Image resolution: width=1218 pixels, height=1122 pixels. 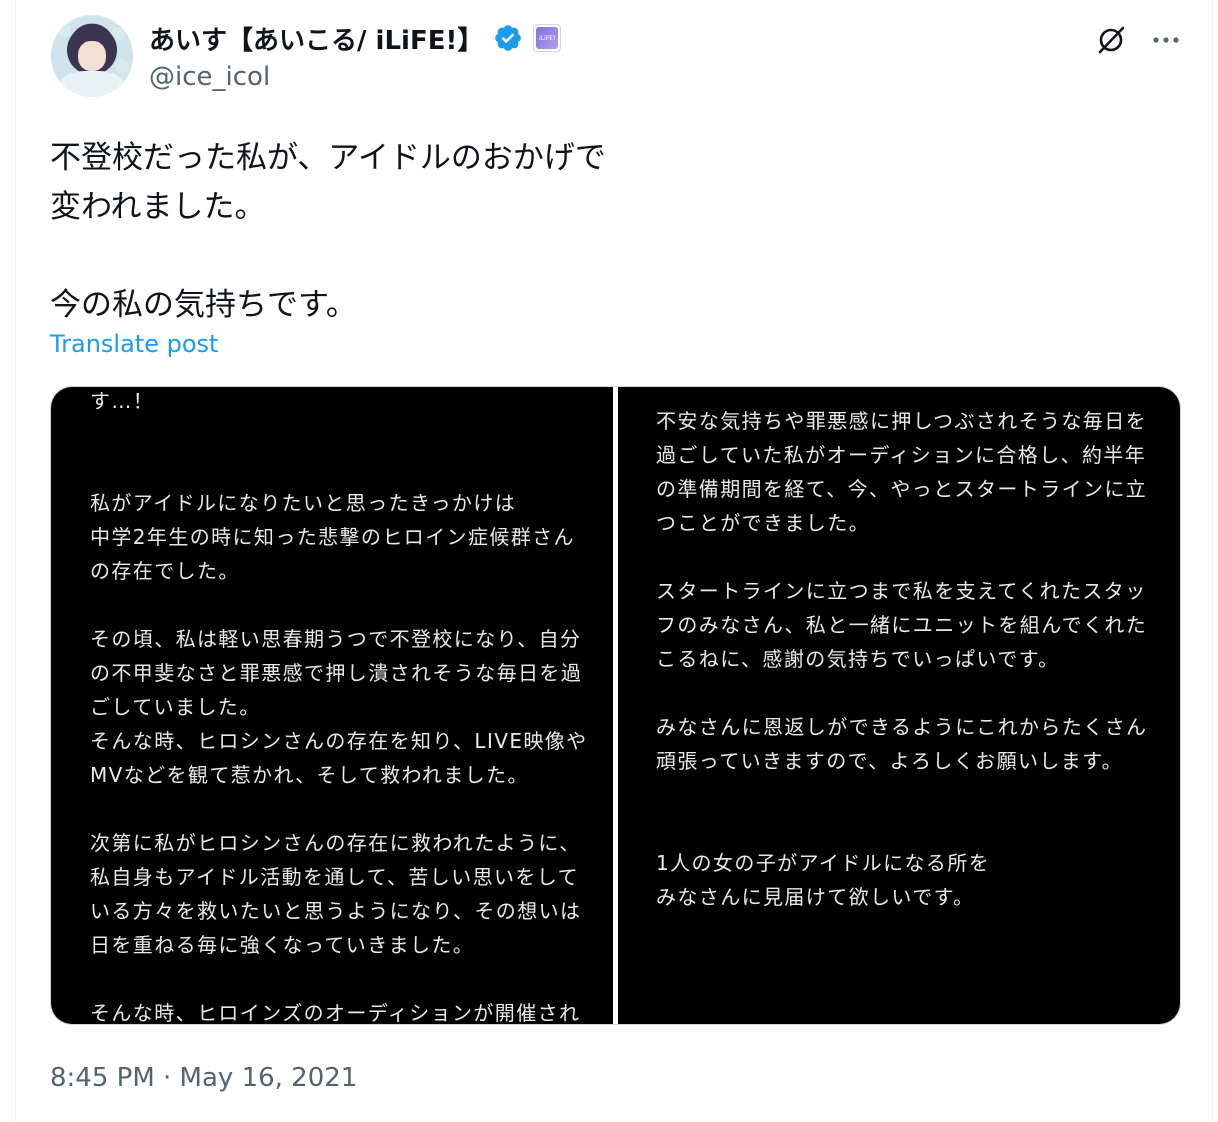 I want to click on verified-badge-icon, so click(x=508, y=38).